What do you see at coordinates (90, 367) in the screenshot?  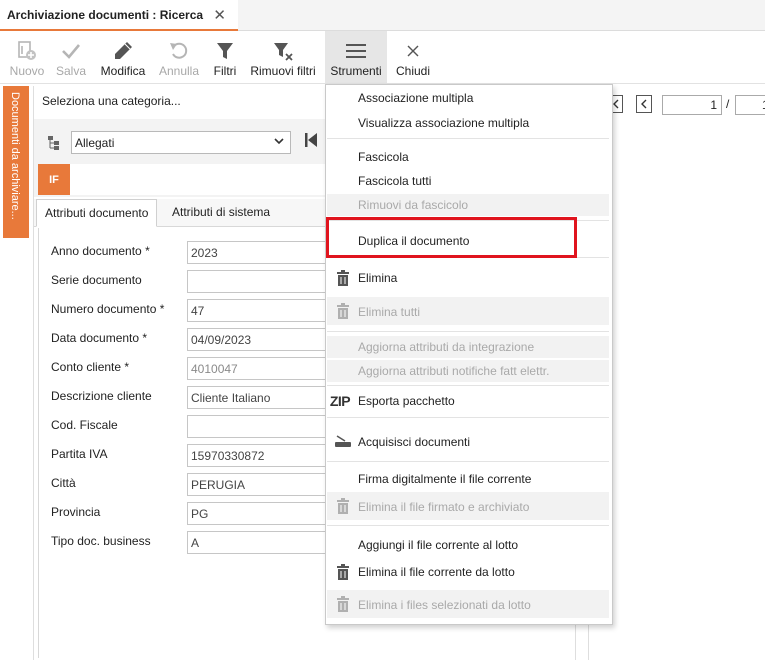 I see `field-label: Conto cliente *` at bounding box center [90, 367].